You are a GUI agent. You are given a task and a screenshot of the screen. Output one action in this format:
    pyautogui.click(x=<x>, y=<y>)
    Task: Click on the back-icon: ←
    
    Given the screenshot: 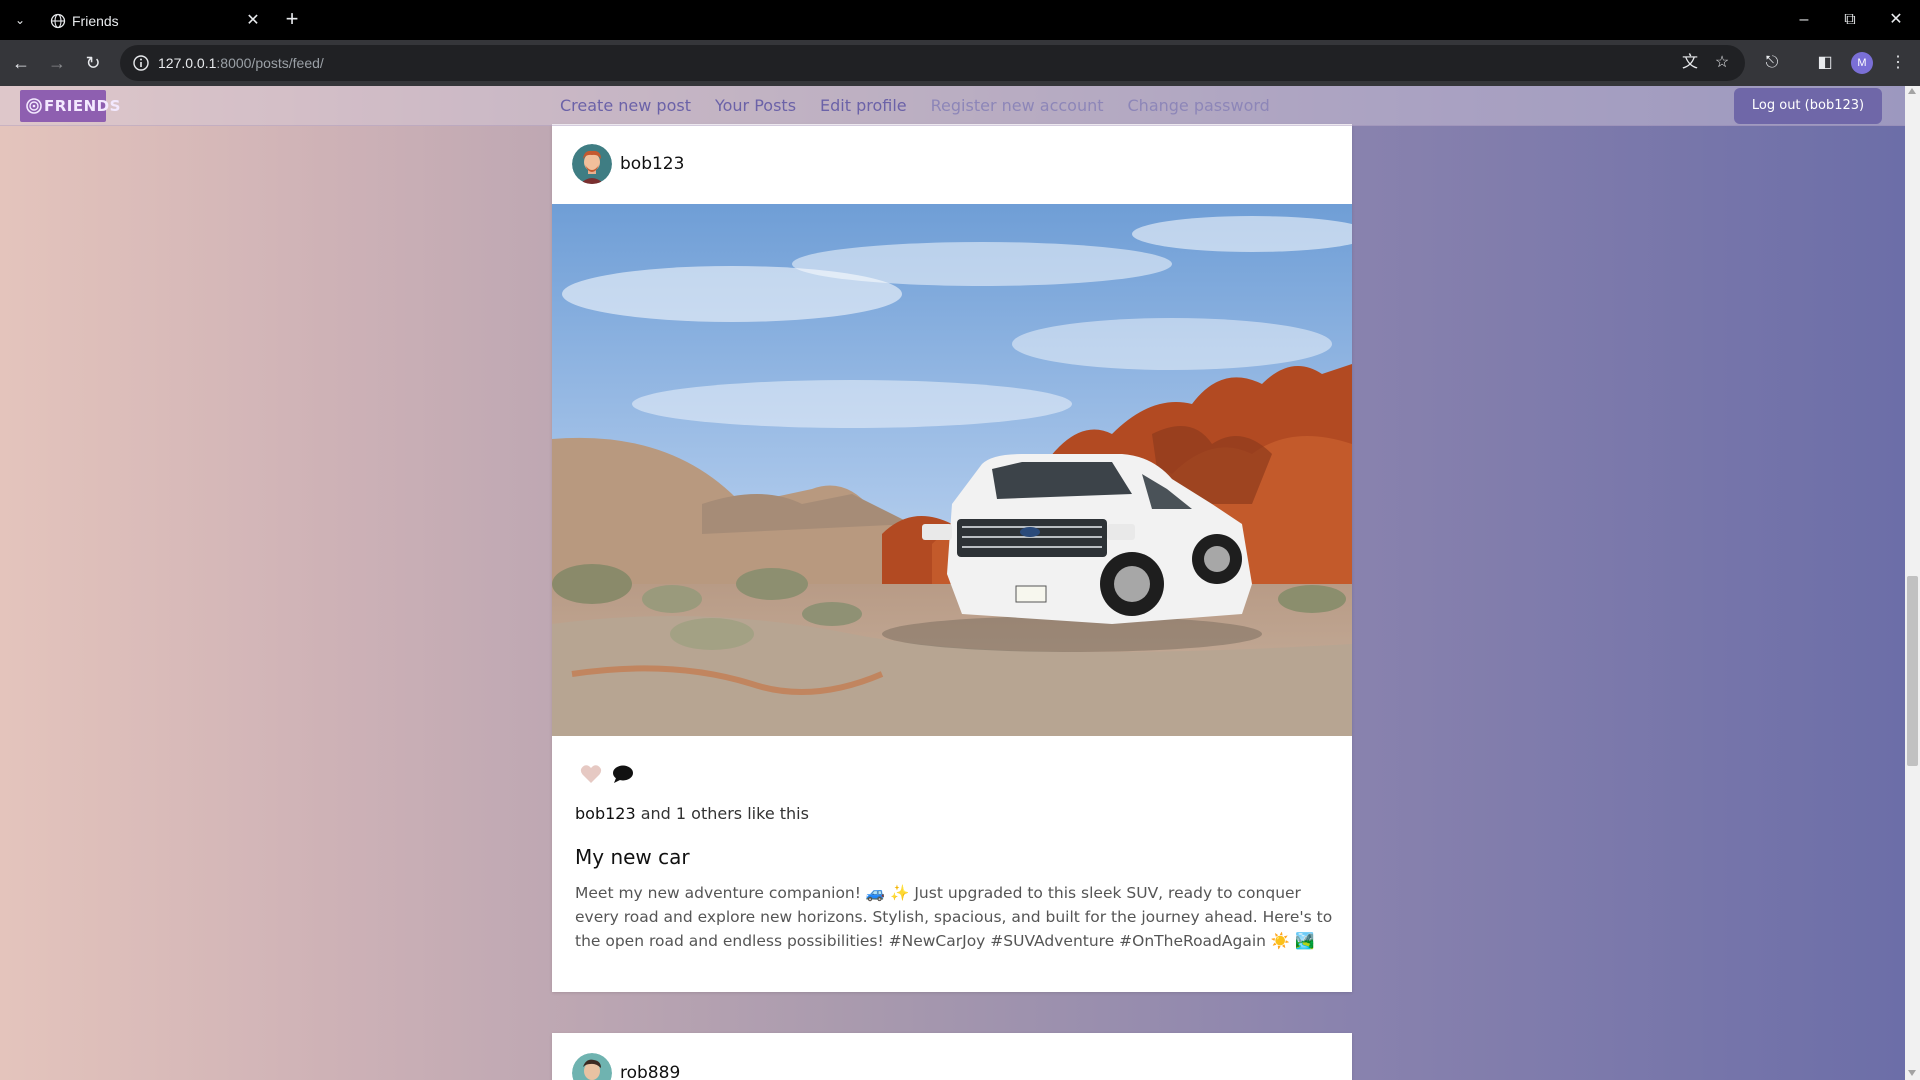 What is the action you would take?
    pyautogui.click(x=21, y=63)
    